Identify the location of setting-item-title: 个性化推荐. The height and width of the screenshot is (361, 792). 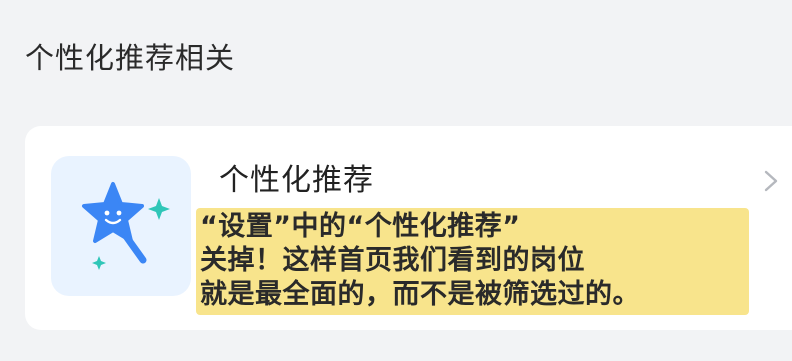
(296, 180).